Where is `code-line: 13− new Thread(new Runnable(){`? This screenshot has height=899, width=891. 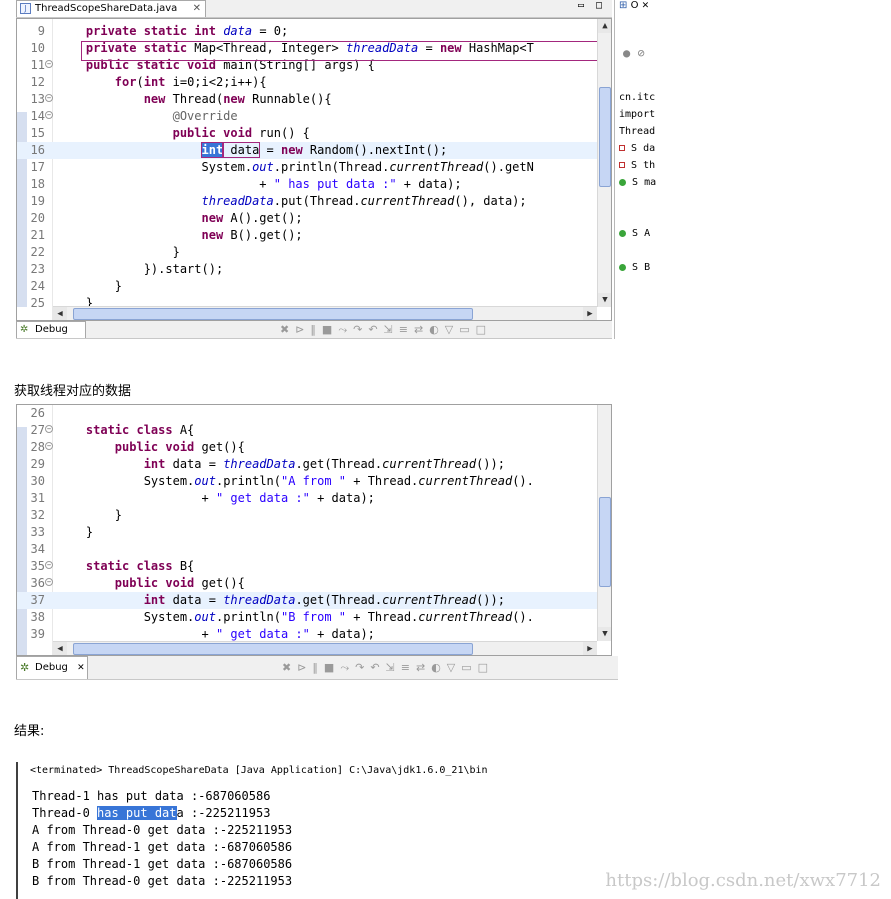 code-line: 13− new Thread(new Runnable(){ is located at coordinates (314, 99).